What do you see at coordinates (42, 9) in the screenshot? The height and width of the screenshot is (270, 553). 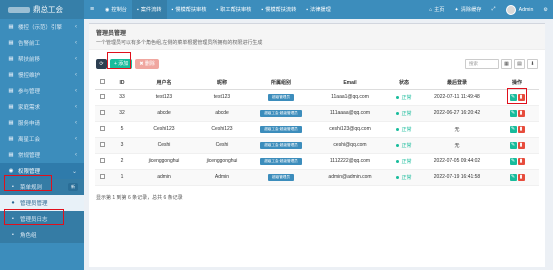 I see `logo: 鼎总工会` at bounding box center [42, 9].